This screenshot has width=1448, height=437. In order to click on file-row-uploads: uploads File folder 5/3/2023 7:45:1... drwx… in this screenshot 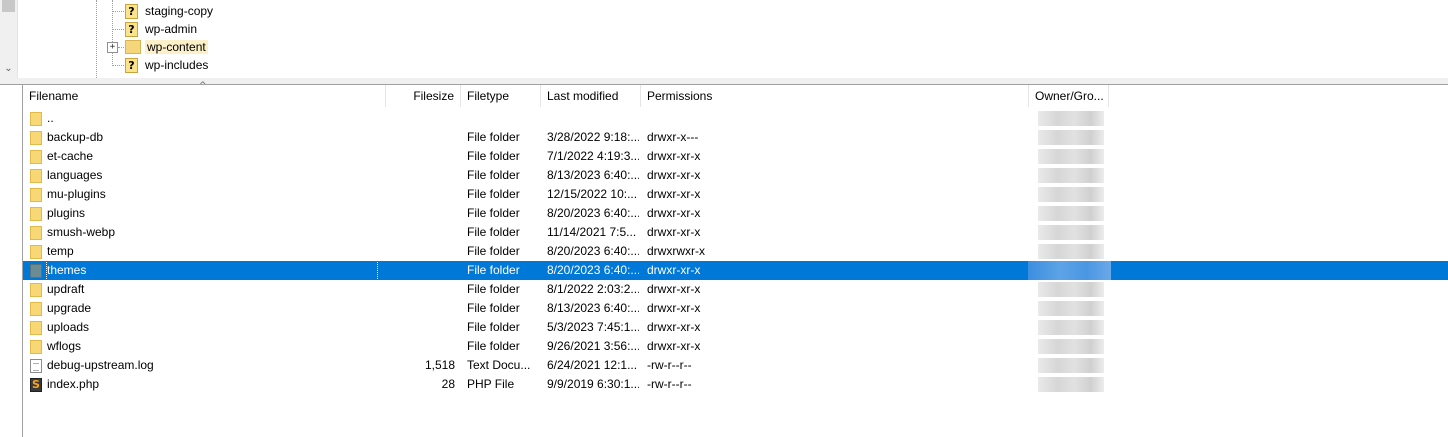, I will do `click(735, 327)`.